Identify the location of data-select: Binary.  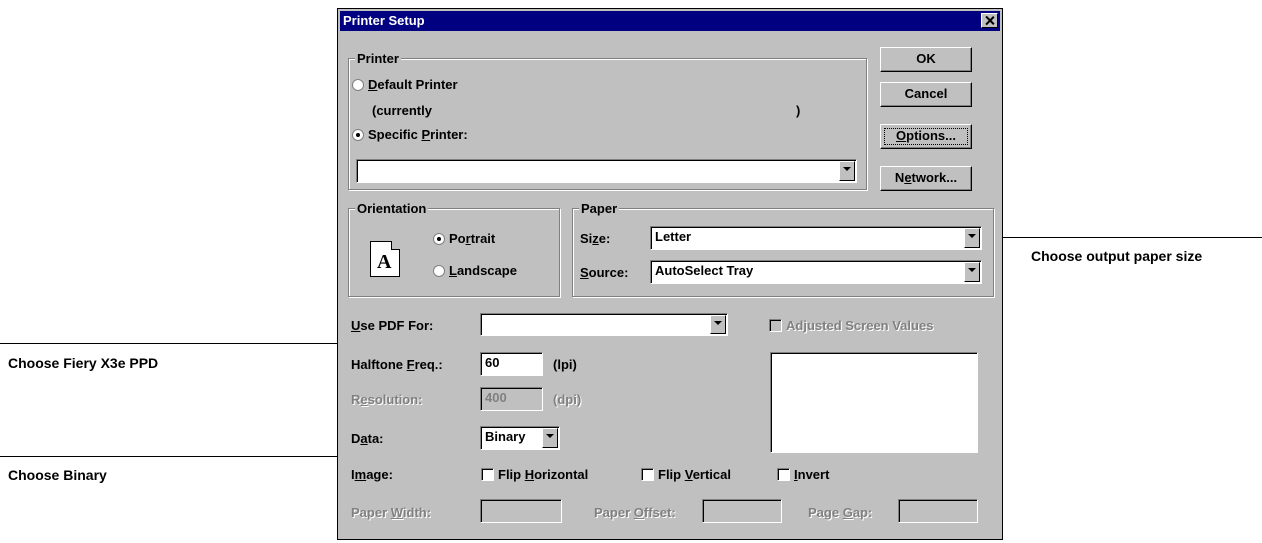
(520, 438).